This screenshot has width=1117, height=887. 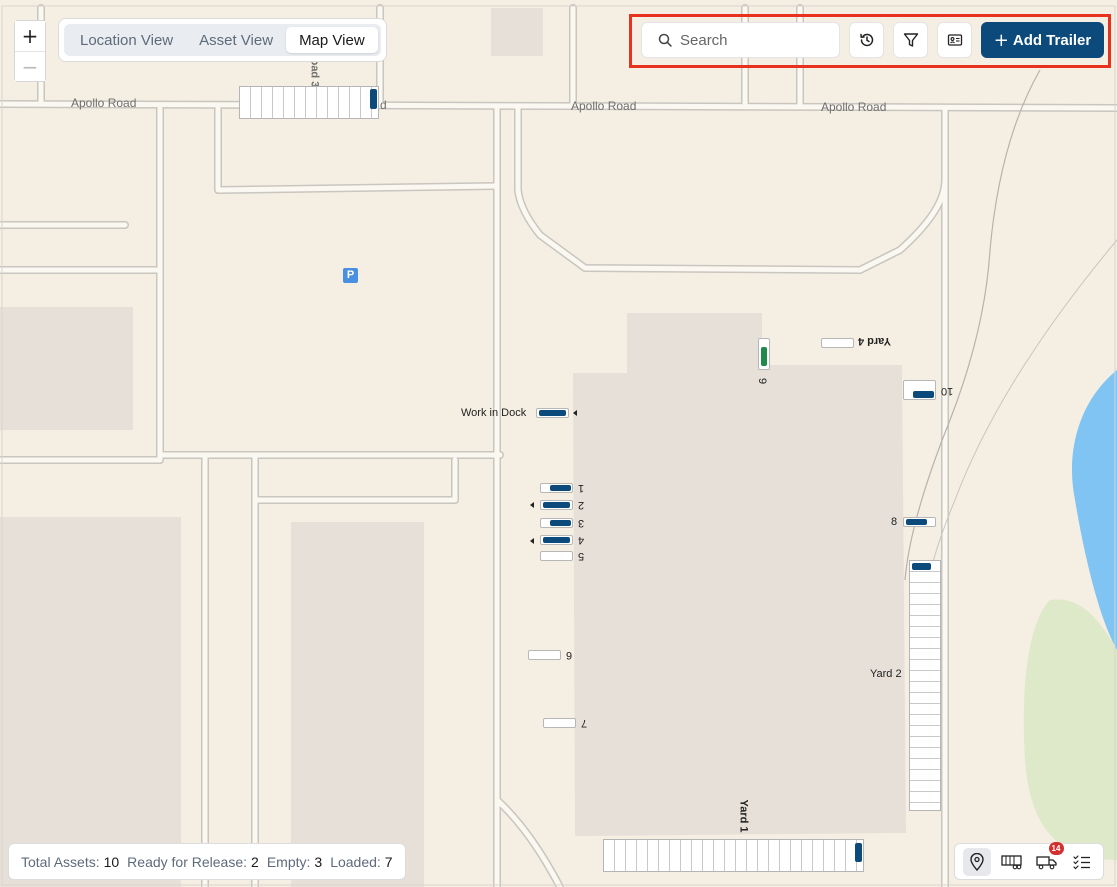 I want to click on search-box, so click(x=740, y=40).